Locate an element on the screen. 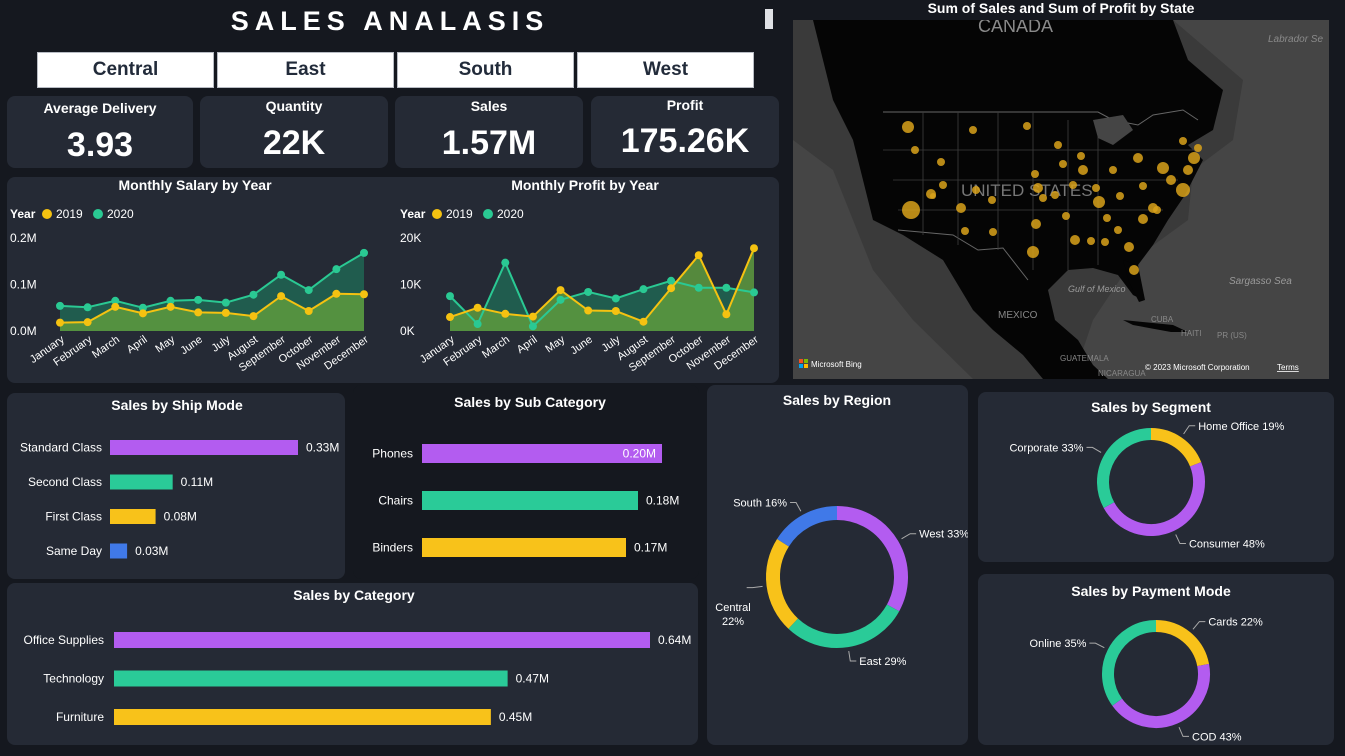 The image size is (1345, 756). slicer-button-east: East is located at coordinates (305, 70).